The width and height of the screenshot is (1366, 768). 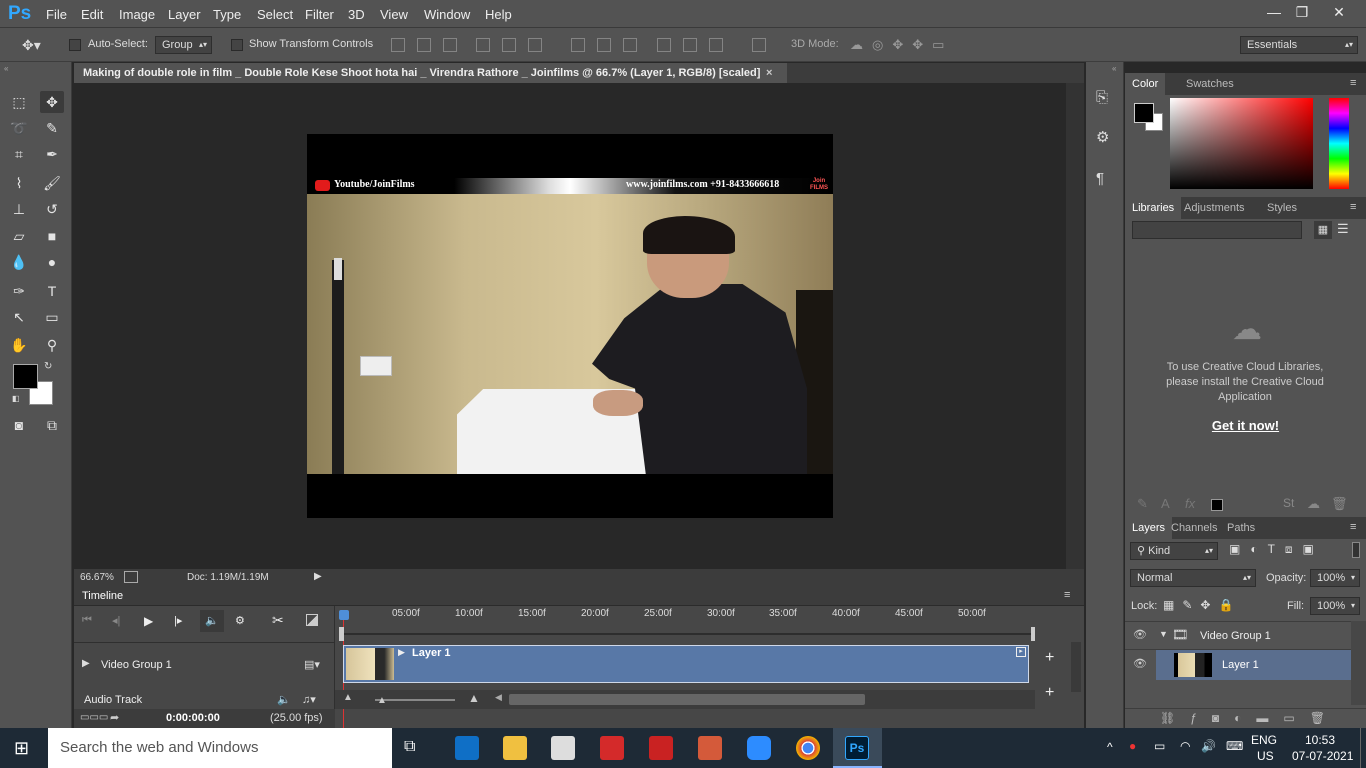 I want to click on scroll-left-icon: ◀, so click(x=498, y=697).